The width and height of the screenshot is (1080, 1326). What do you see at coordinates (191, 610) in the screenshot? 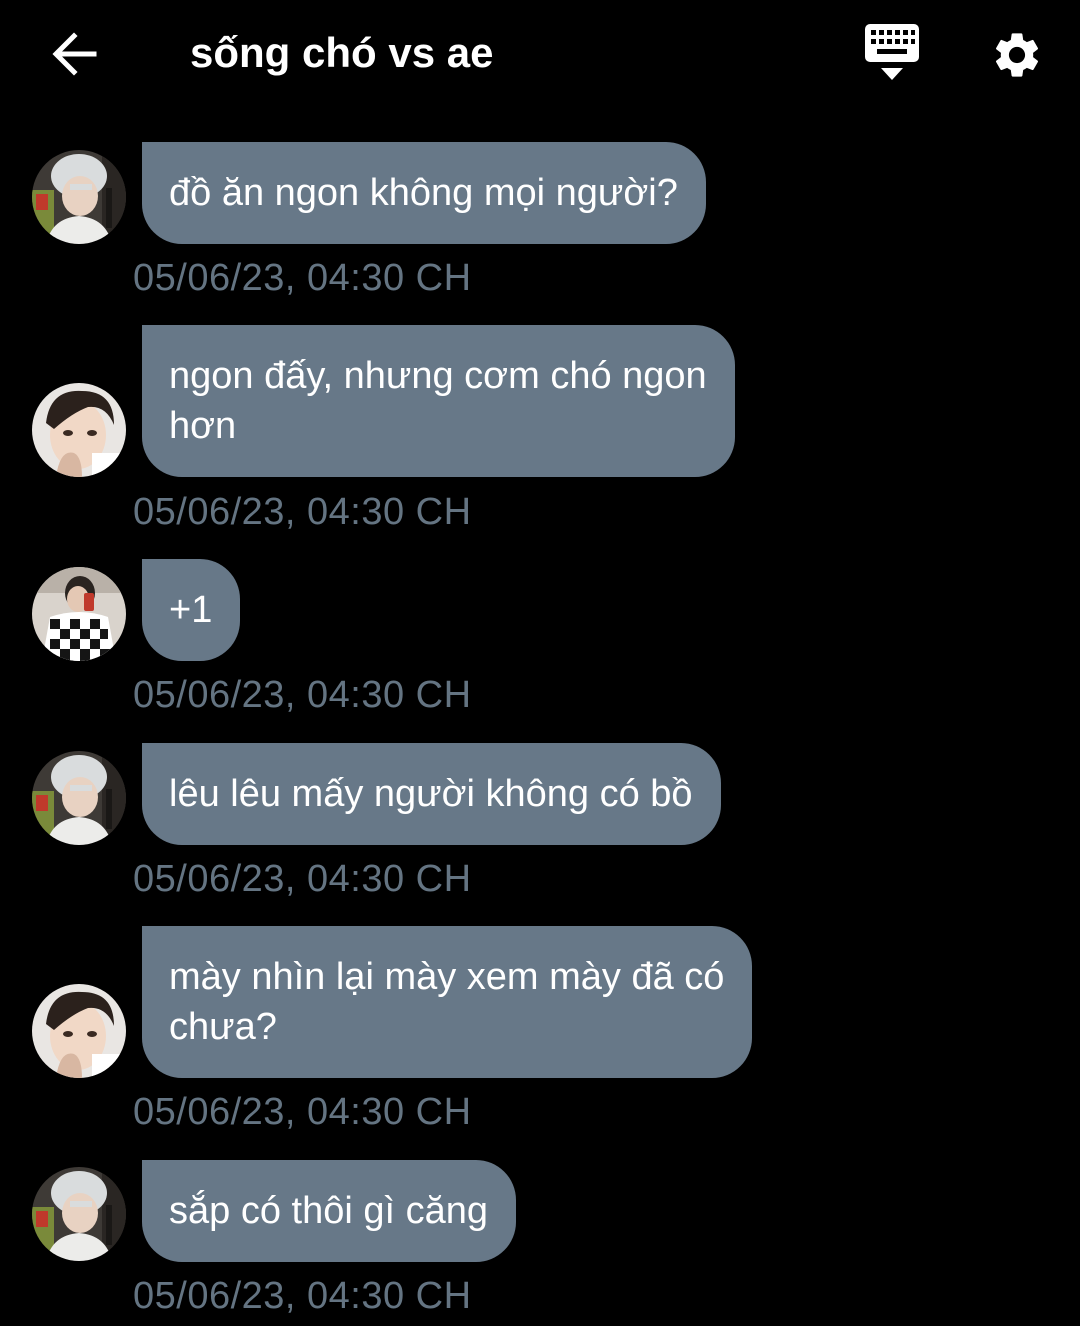
I see `message-bubble: +1` at bounding box center [191, 610].